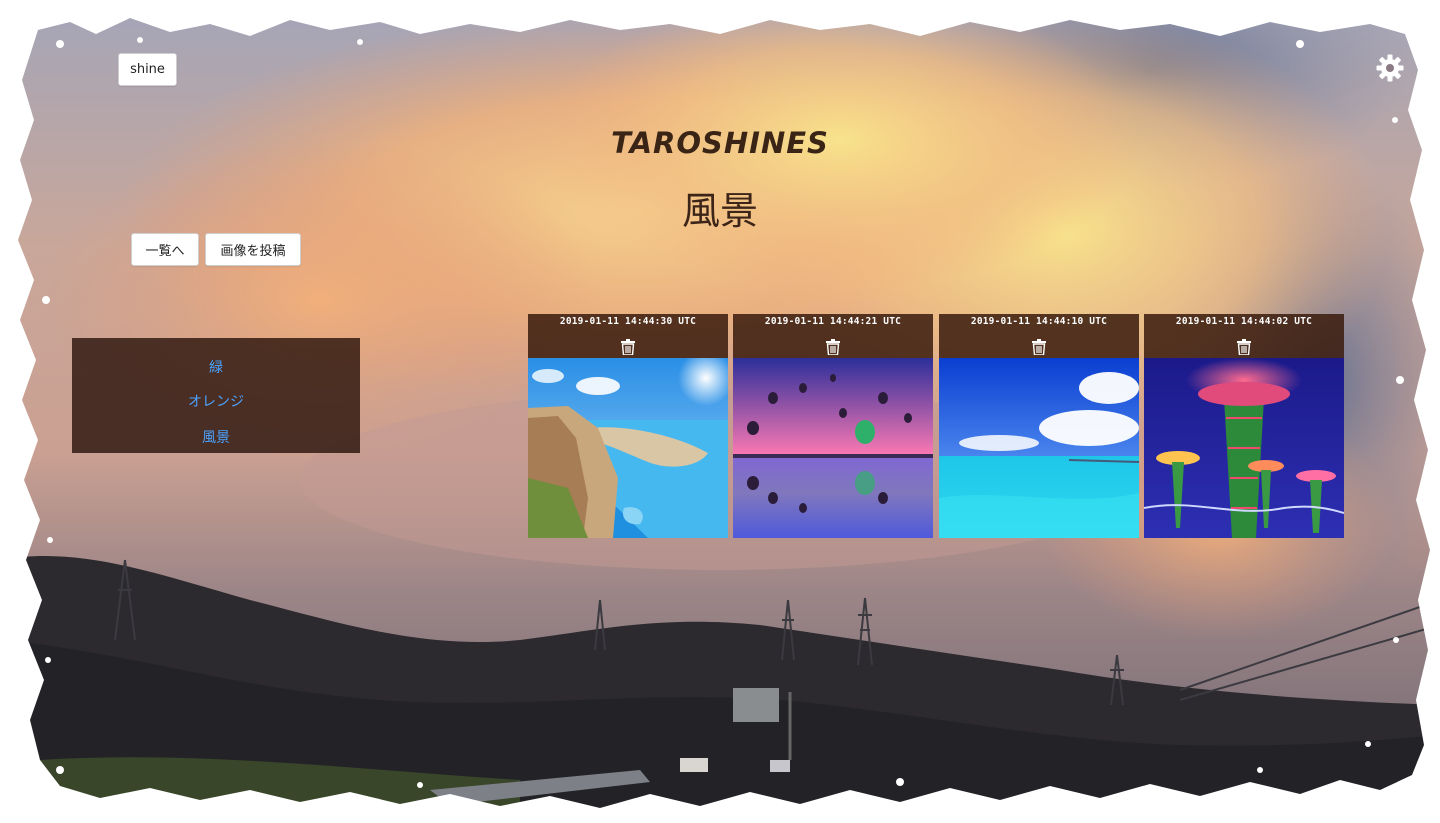 The width and height of the screenshot is (1440, 823). I want to click on image-card: 2019-01-11 14:44:30 UTC, so click(628, 426).